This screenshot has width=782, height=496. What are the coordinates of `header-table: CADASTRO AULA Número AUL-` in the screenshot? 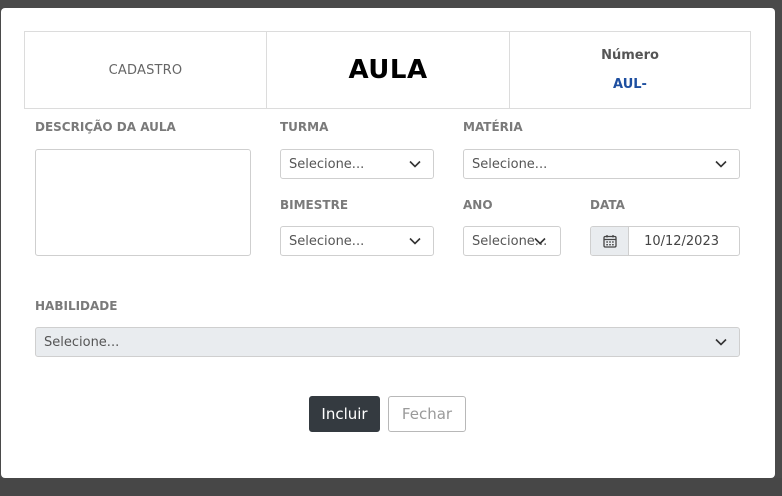 It's located at (387, 70).